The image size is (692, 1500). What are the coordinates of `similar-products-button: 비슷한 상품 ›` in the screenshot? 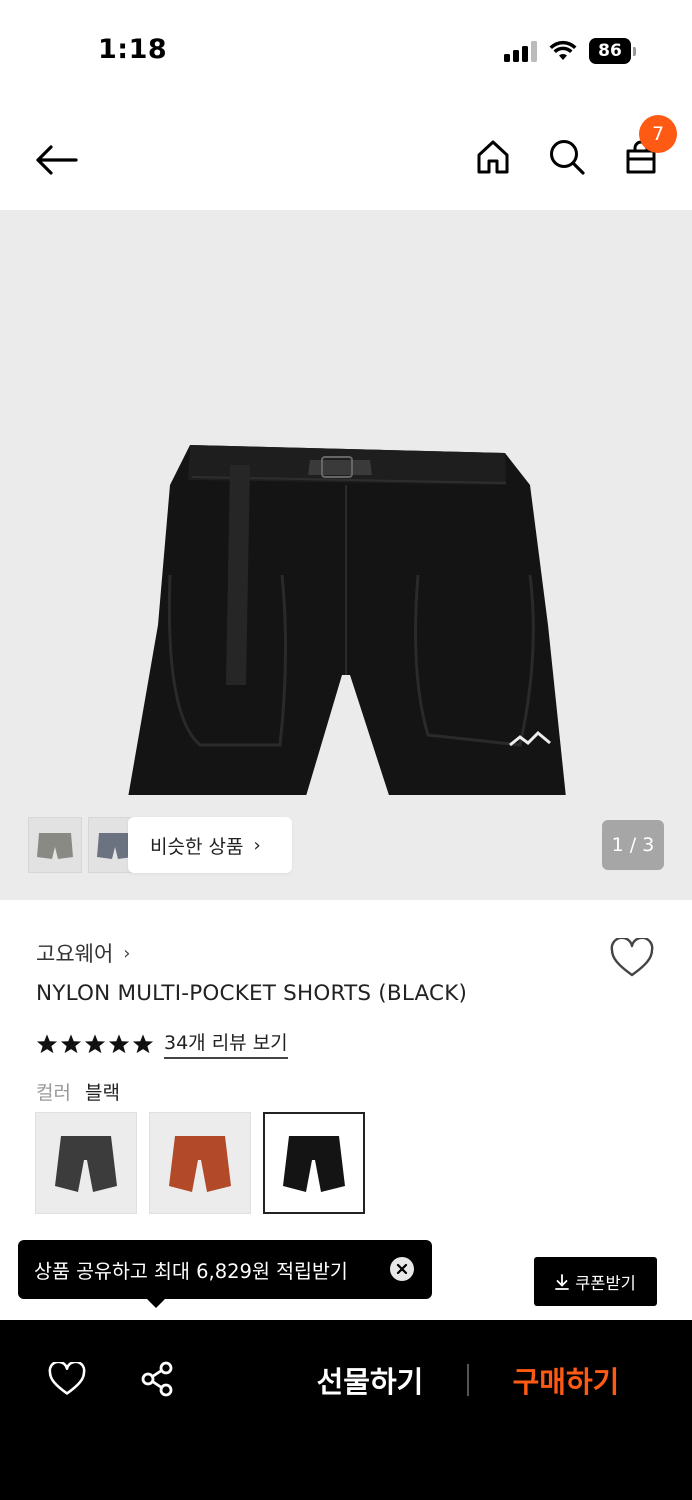 It's located at (210, 845).